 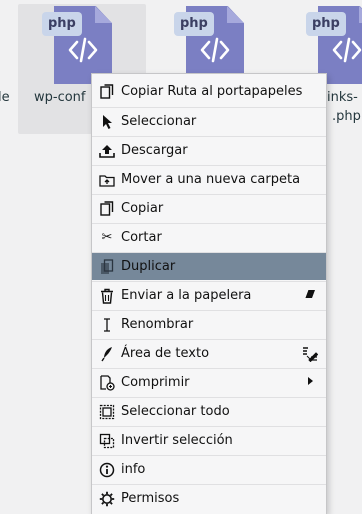 What do you see at coordinates (175, 411) in the screenshot?
I see `menu-item-label: Seleccionar todo` at bounding box center [175, 411].